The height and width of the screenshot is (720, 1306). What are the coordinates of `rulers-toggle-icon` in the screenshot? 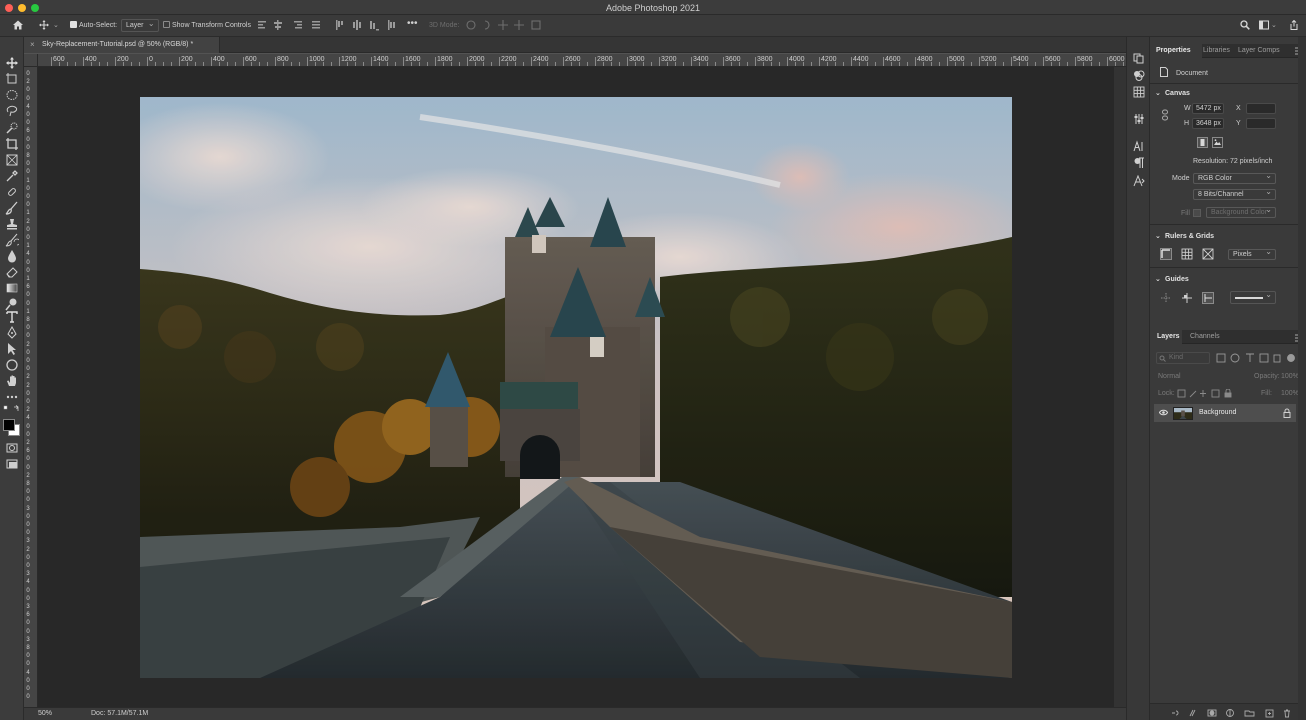 It's located at (1166, 254).